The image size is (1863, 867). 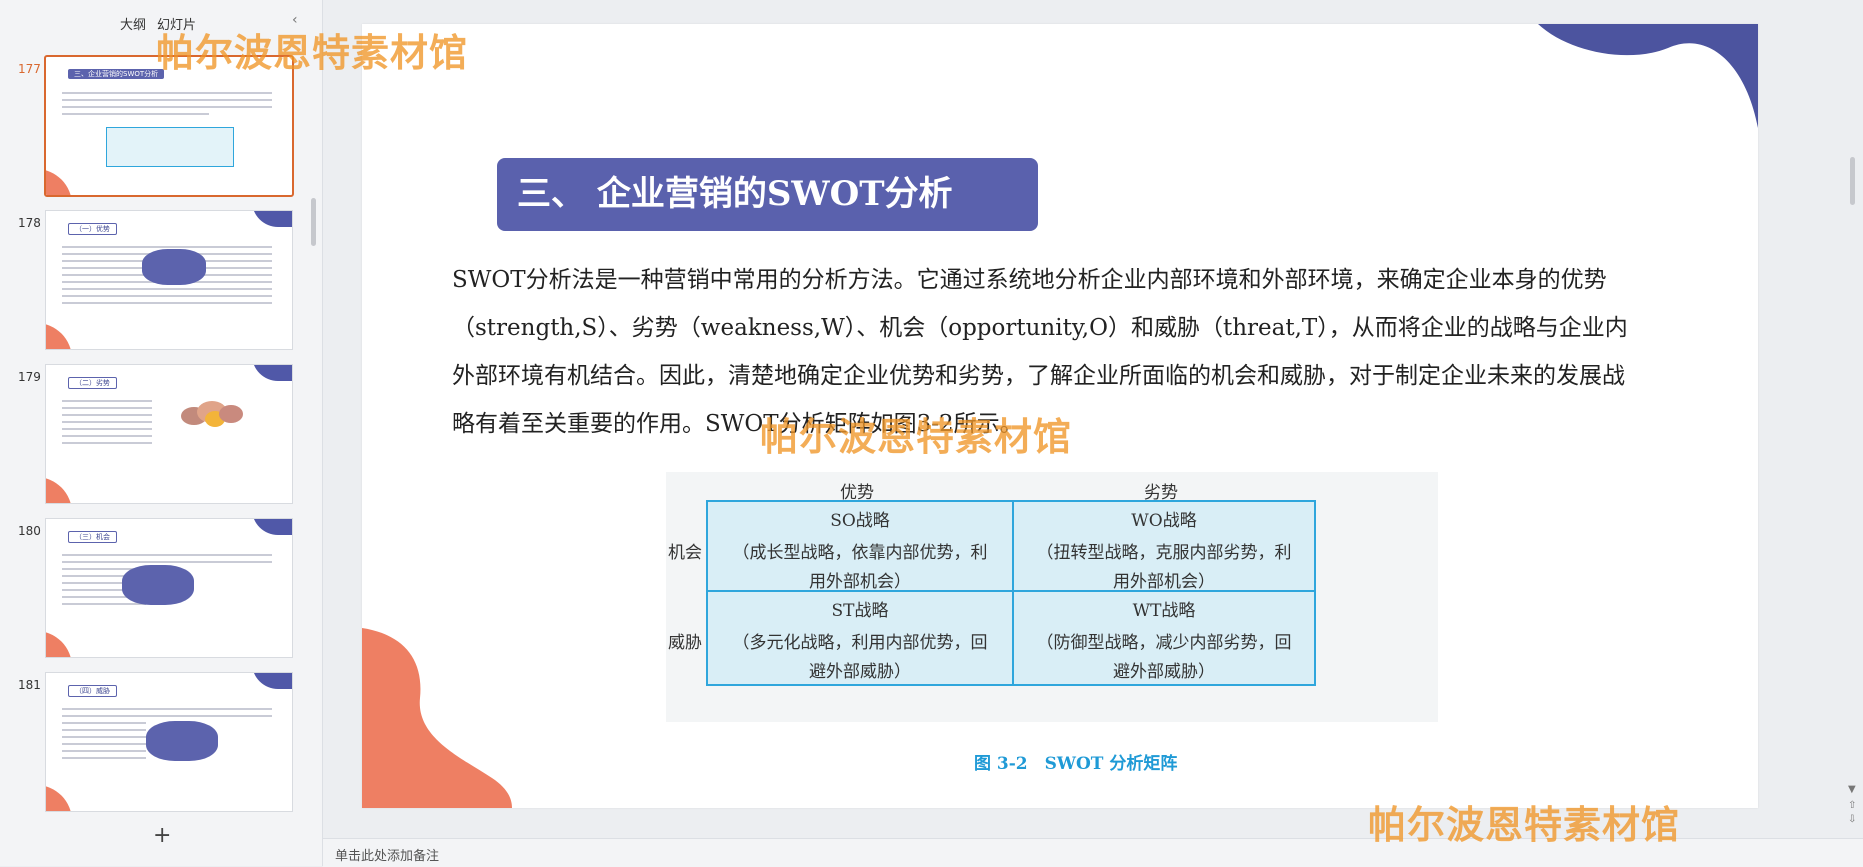 What do you see at coordinates (170, 147) in the screenshot?
I see `thumb-table` at bounding box center [170, 147].